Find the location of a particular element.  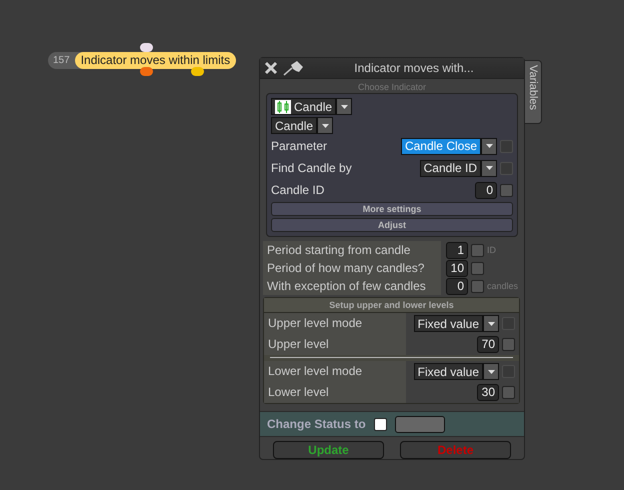

node-number: 157 is located at coordinates (61, 60).